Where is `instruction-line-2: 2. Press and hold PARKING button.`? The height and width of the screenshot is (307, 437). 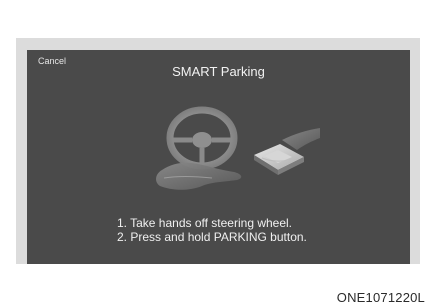 instruction-line-2: 2. Press and hold PARKING button. is located at coordinates (212, 237).